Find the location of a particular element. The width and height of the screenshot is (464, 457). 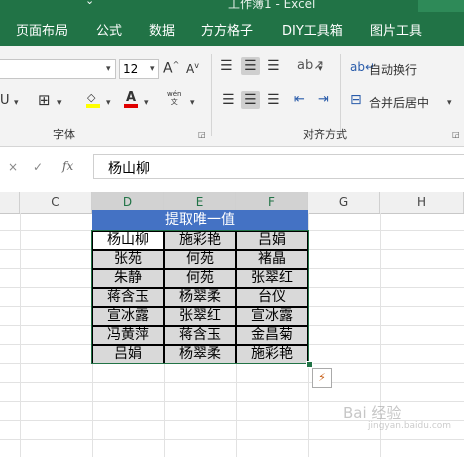

formula-input: 杨山柳 is located at coordinates (278, 166).